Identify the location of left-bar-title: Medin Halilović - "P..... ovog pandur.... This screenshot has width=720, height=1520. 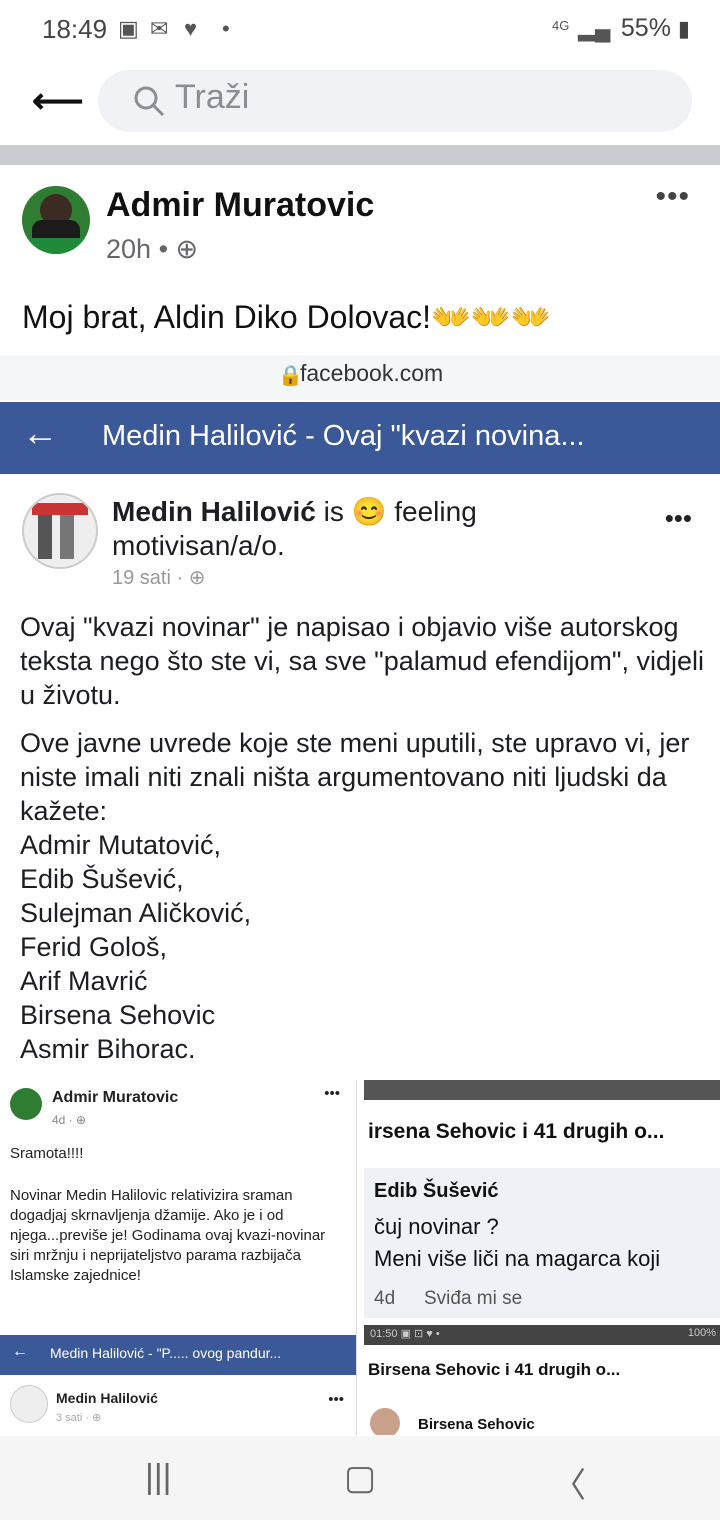
(166, 1353).